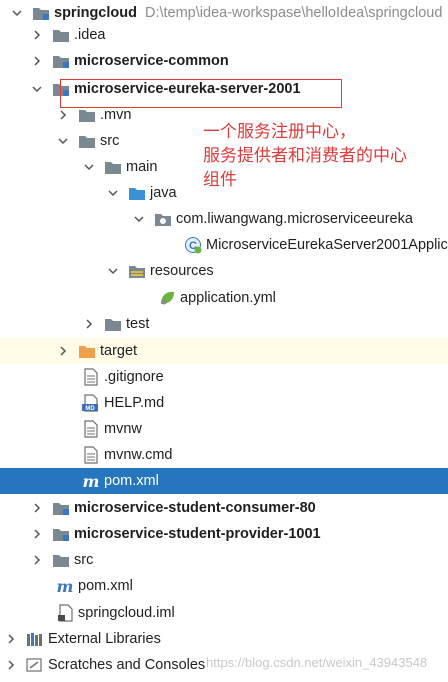 The image size is (448, 682). I want to click on iml-file-icon, so click(65, 613).